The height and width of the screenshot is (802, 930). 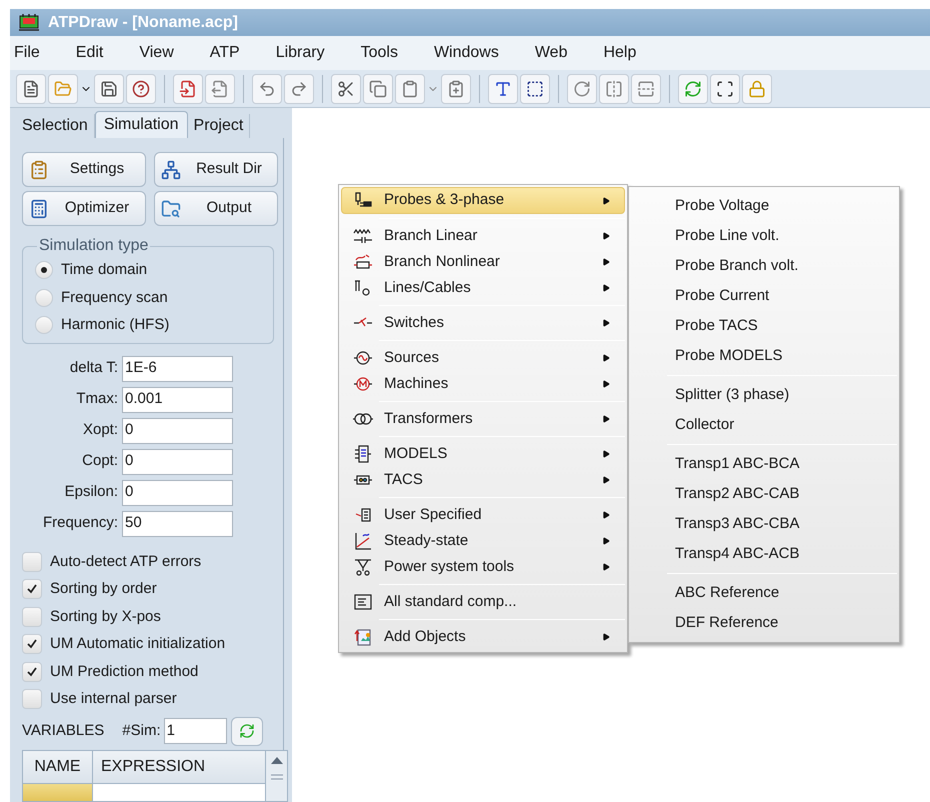 What do you see at coordinates (619, 53) in the screenshot?
I see `menu-item: Help` at bounding box center [619, 53].